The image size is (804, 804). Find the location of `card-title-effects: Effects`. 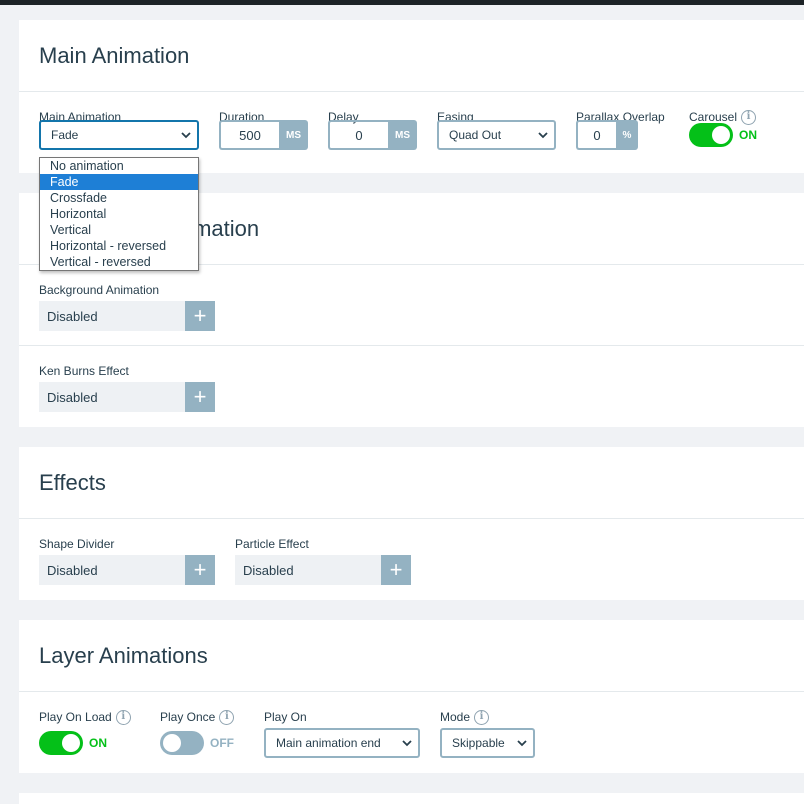

card-title-effects: Effects is located at coordinates (411, 483).